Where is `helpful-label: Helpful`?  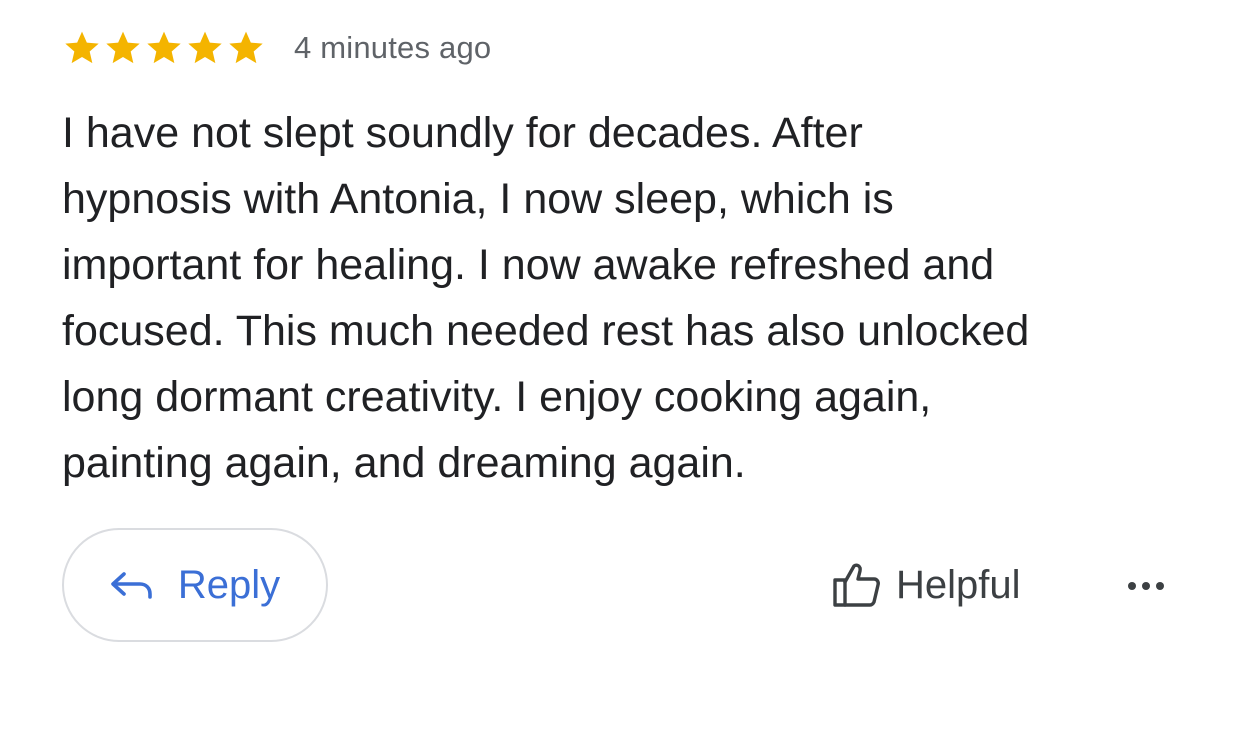
helpful-label: Helpful is located at coordinates (958, 584).